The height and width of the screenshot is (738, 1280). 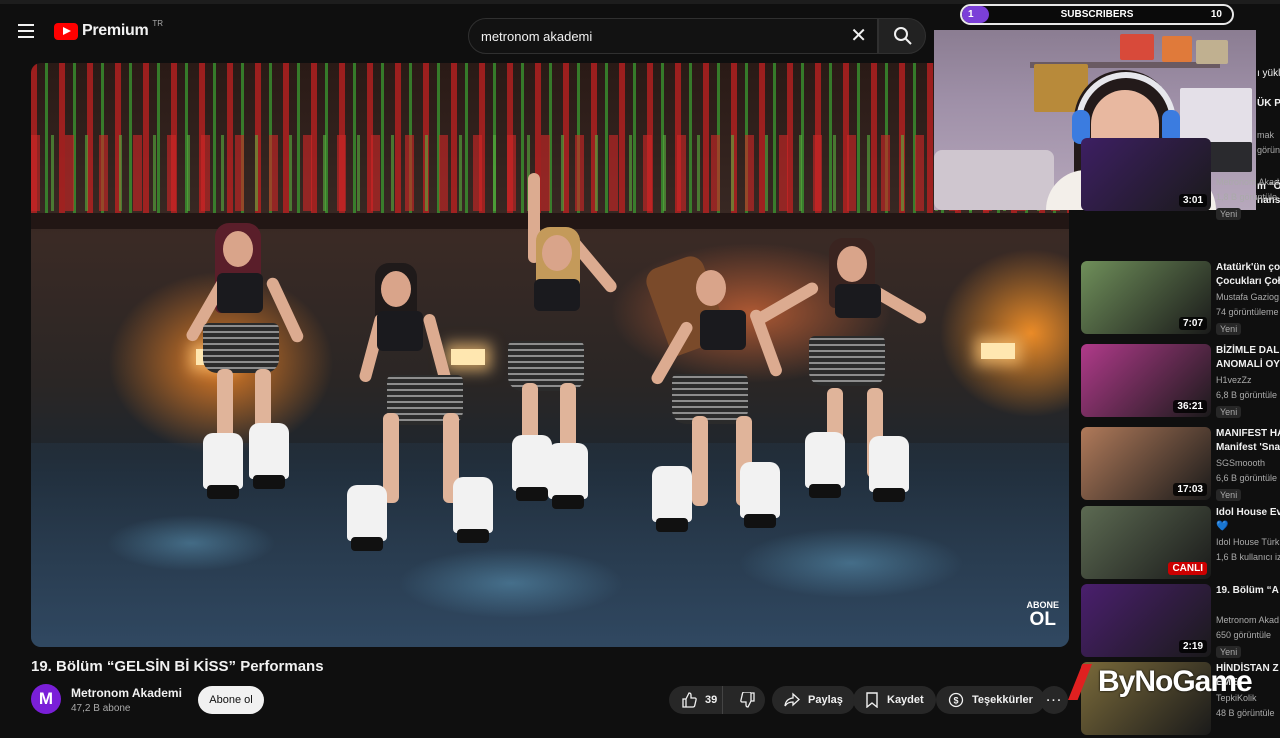 I want to click on sidebar-video-title: ANOMALİ OY, so click(x=1248, y=364).